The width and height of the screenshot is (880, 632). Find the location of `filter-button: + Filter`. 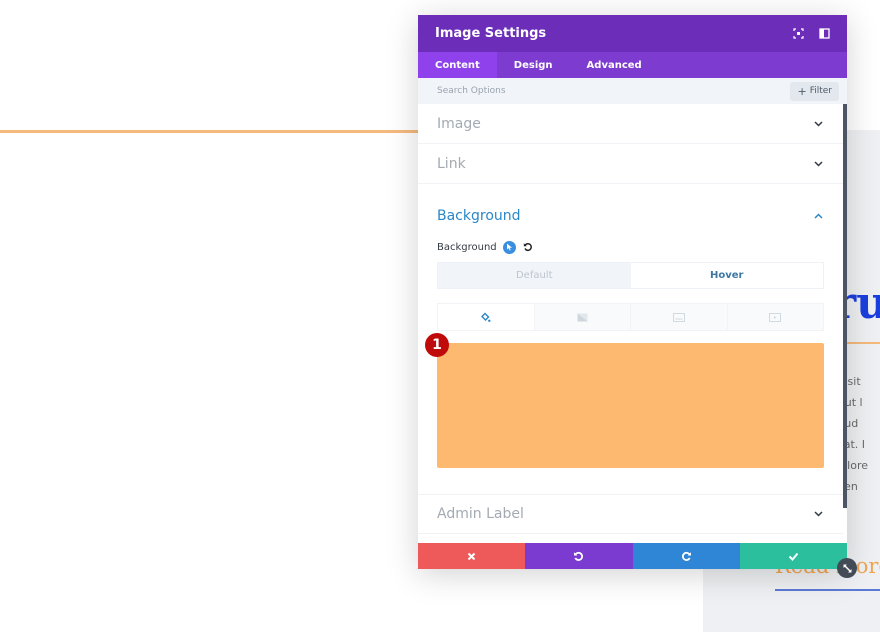

filter-button: + Filter is located at coordinates (814, 91).